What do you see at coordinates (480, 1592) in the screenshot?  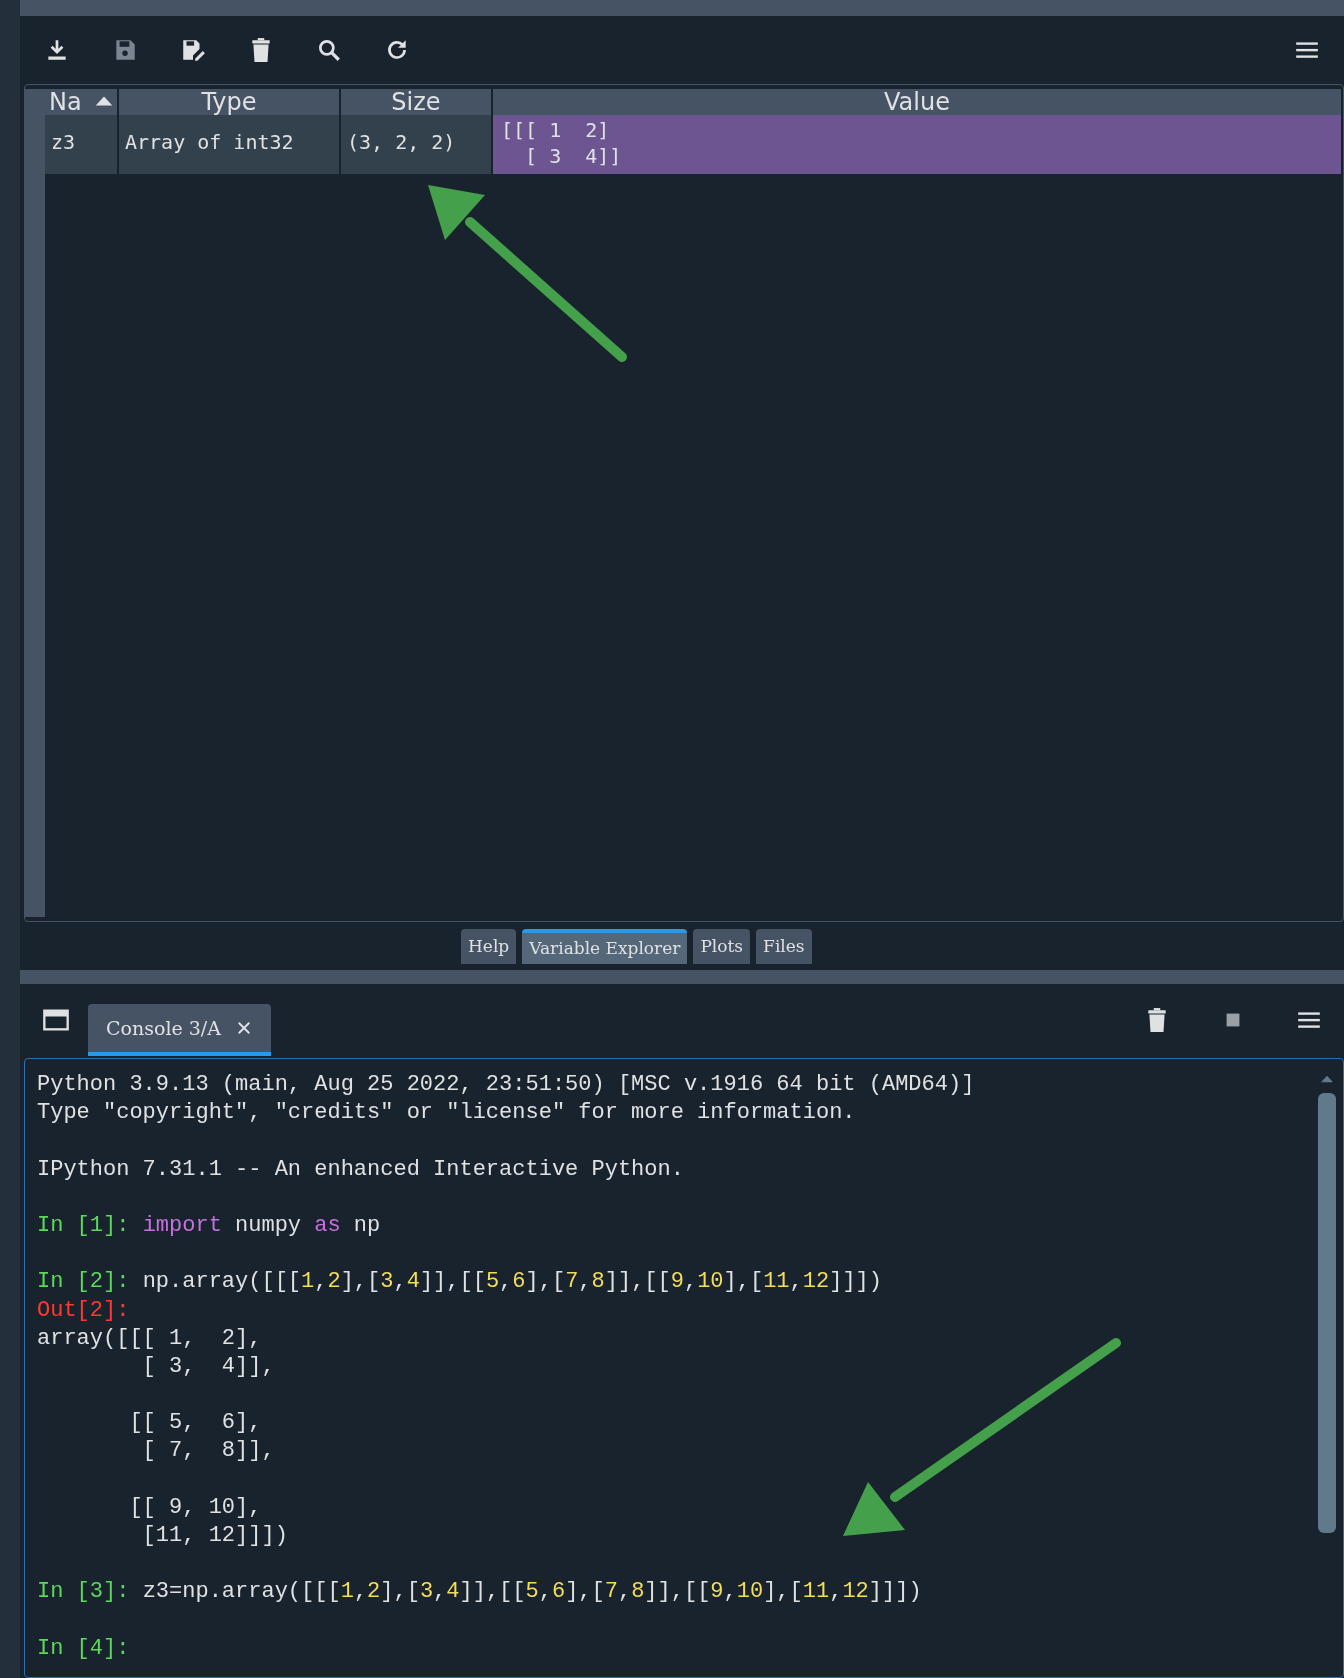 I see `console-line: In [3]: z3=np.array([[[1,2],[3,4]],[[5,6],[7,8]],[[9,10],[11,12]]])` at bounding box center [480, 1592].